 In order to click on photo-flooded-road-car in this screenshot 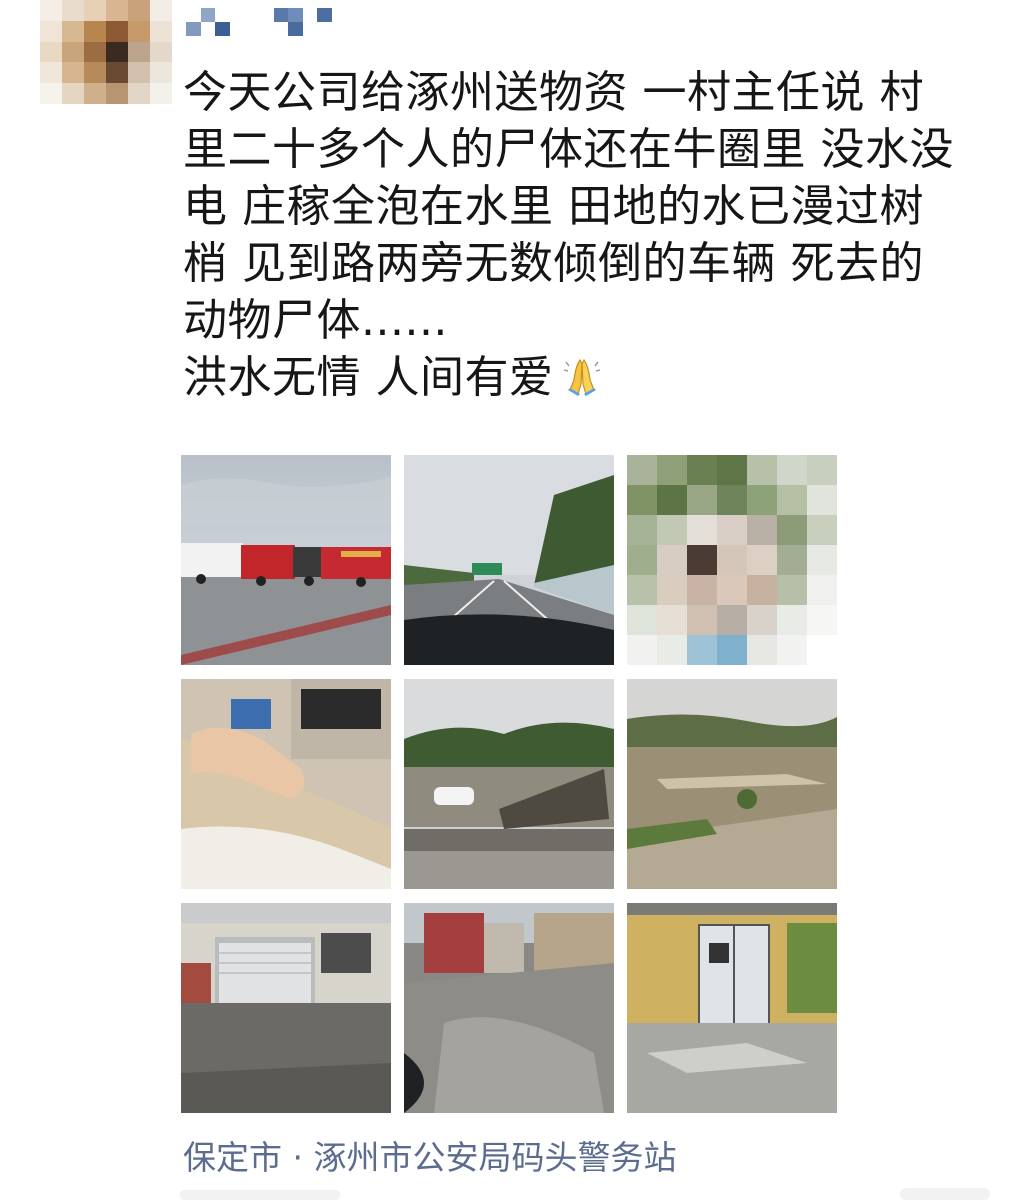, I will do `click(509, 784)`.